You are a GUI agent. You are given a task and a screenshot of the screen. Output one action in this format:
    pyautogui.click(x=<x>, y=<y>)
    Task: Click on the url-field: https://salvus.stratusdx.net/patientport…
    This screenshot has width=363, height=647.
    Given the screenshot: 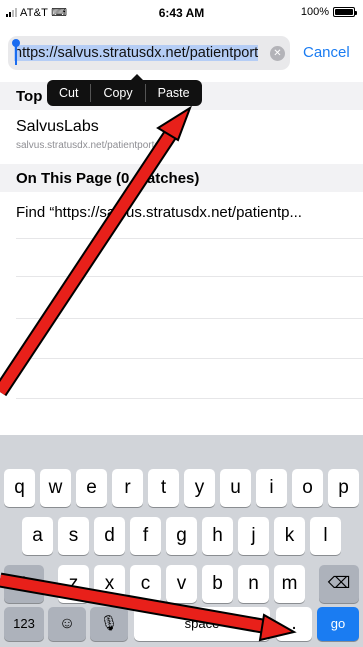 What is the action you would take?
    pyautogui.click(x=149, y=53)
    